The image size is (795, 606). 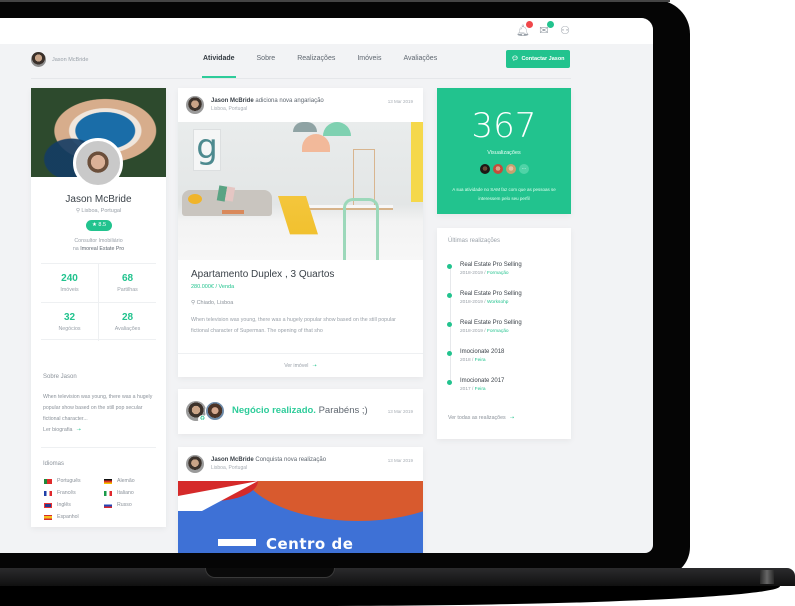 I want to click on event-image-text: Centro de, so click(x=310, y=544).